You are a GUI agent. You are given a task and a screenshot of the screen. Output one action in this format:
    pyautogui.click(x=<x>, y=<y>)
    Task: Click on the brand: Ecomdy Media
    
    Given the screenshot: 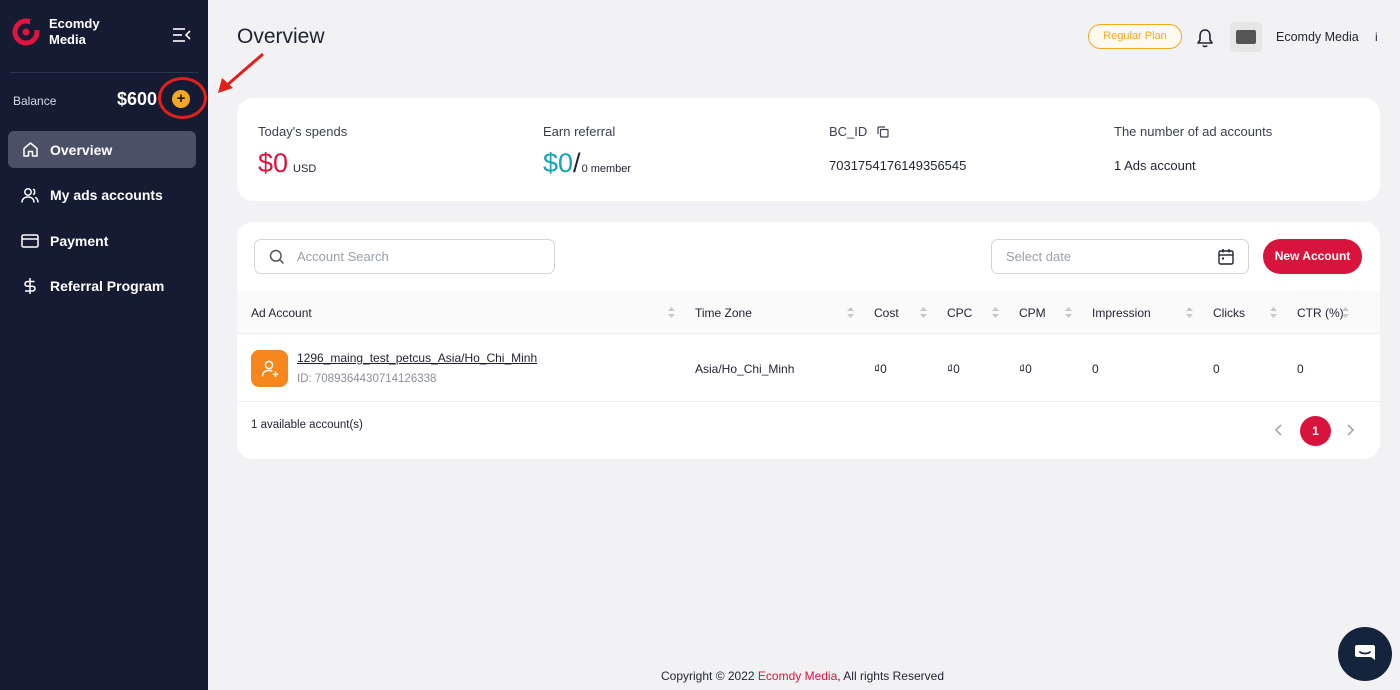 What is the action you would take?
    pyautogui.click(x=56, y=32)
    